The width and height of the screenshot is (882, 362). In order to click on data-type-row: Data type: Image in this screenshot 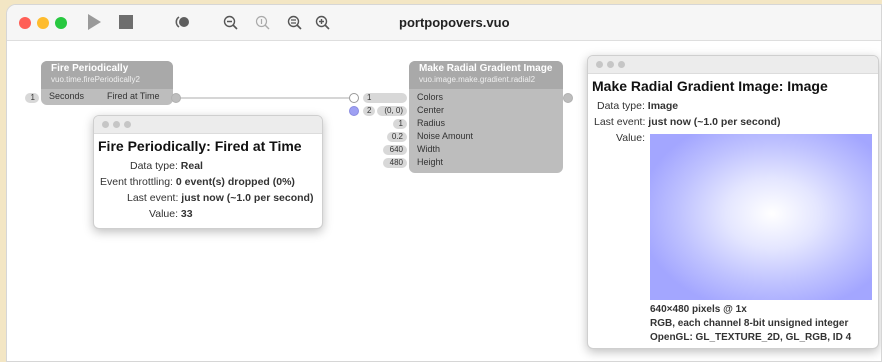, I will do `click(638, 106)`.